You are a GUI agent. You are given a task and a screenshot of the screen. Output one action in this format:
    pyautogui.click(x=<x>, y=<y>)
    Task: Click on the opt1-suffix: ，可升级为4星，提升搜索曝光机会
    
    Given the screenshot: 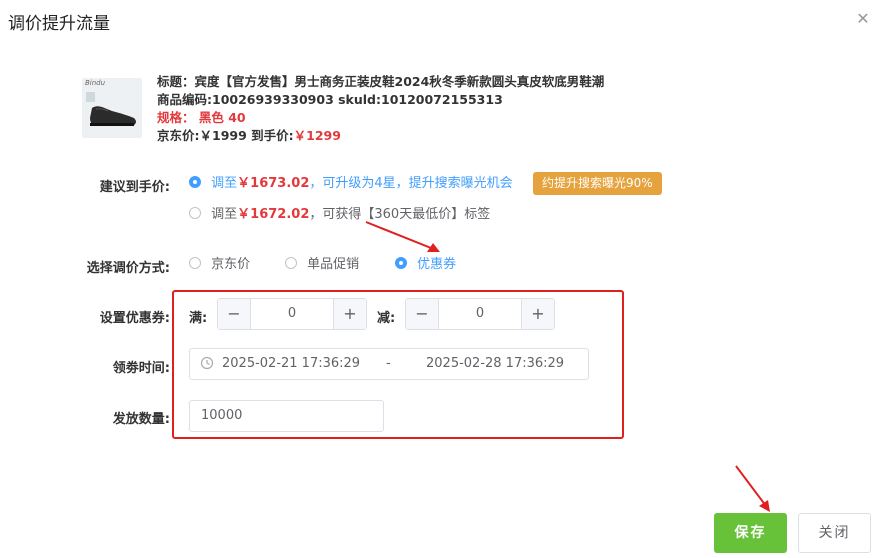 What is the action you would take?
    pyautogui.click(x=411, y=183)
    